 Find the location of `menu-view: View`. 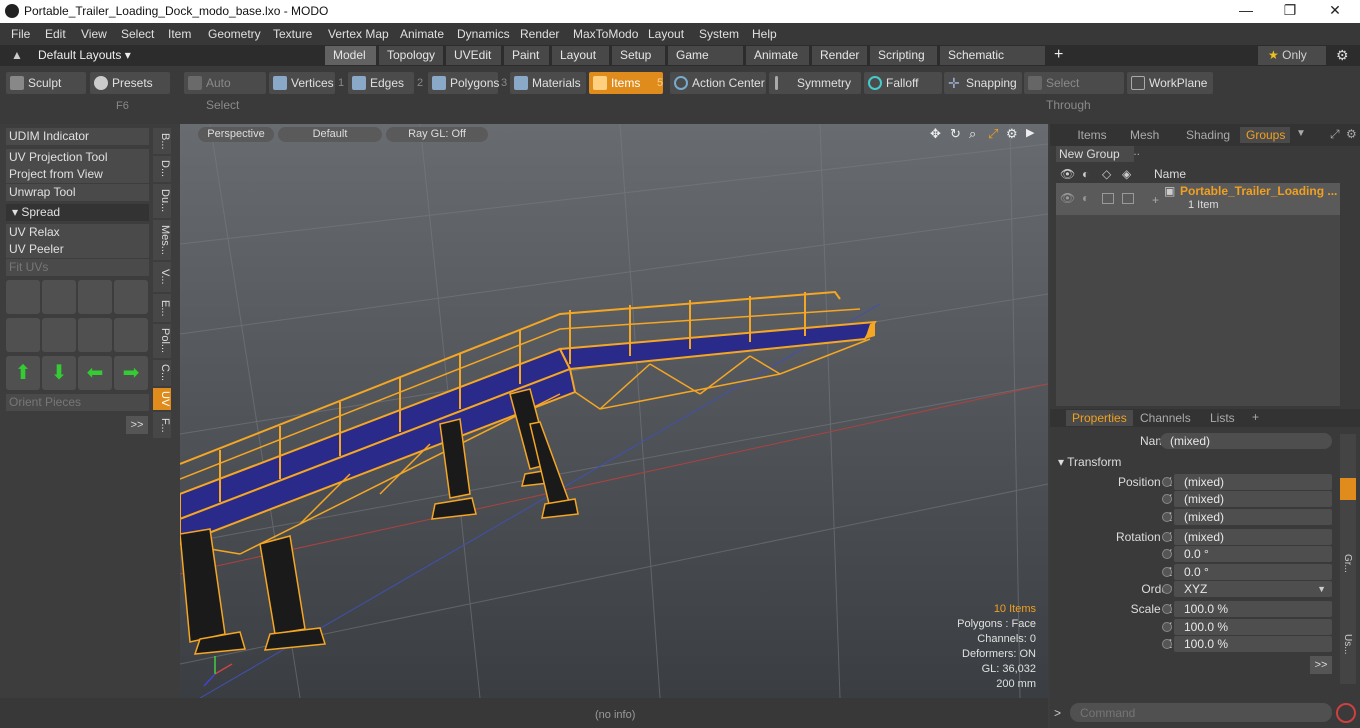

menu-view: View is located at coordinates (94, 34).